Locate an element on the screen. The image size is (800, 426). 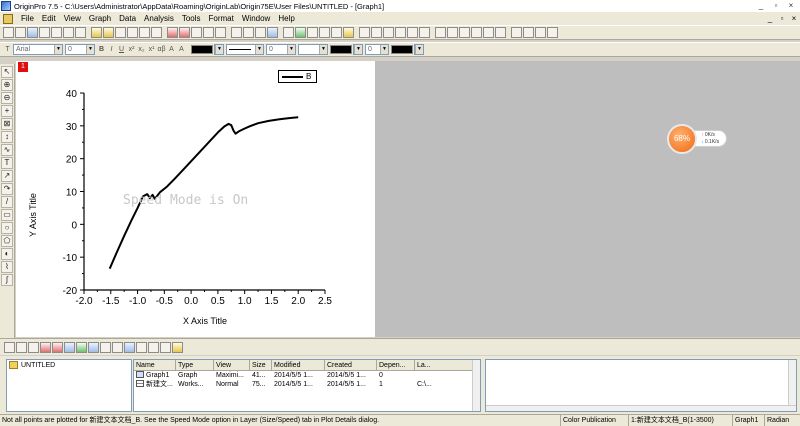
underline-button: U is located at coordinates (121, 49).